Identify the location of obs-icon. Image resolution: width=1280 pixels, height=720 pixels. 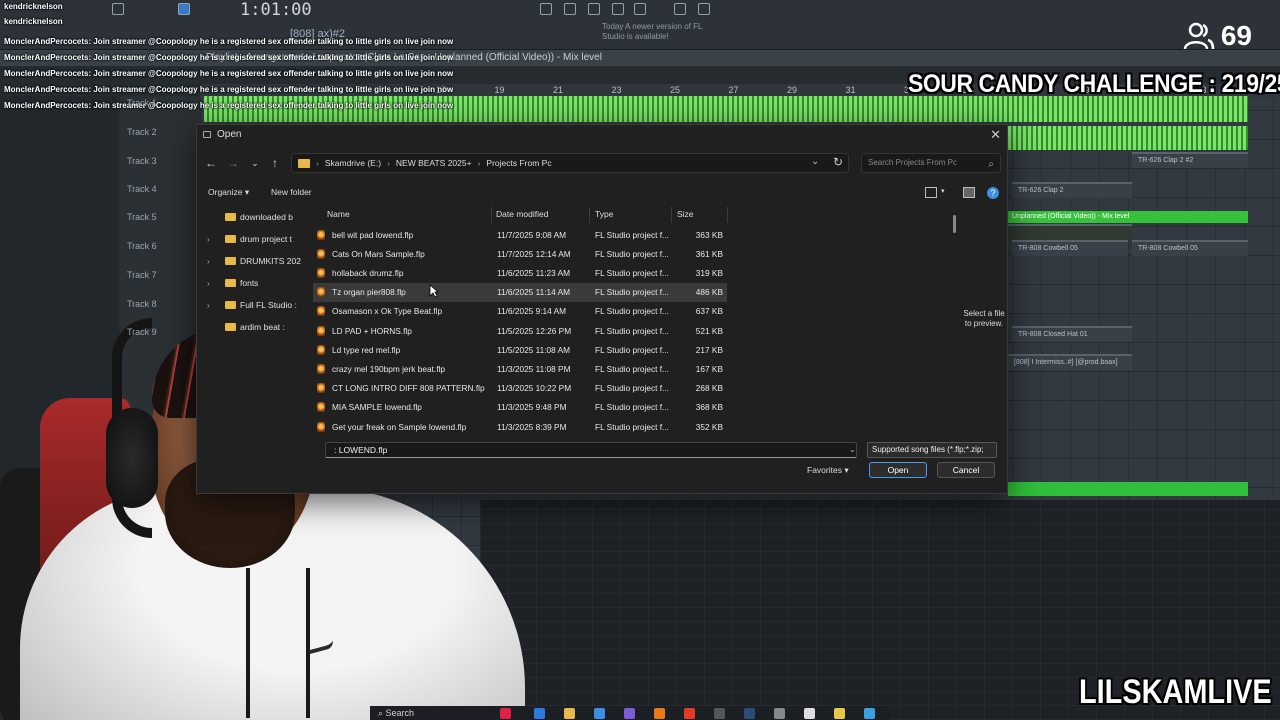
(719, 713).